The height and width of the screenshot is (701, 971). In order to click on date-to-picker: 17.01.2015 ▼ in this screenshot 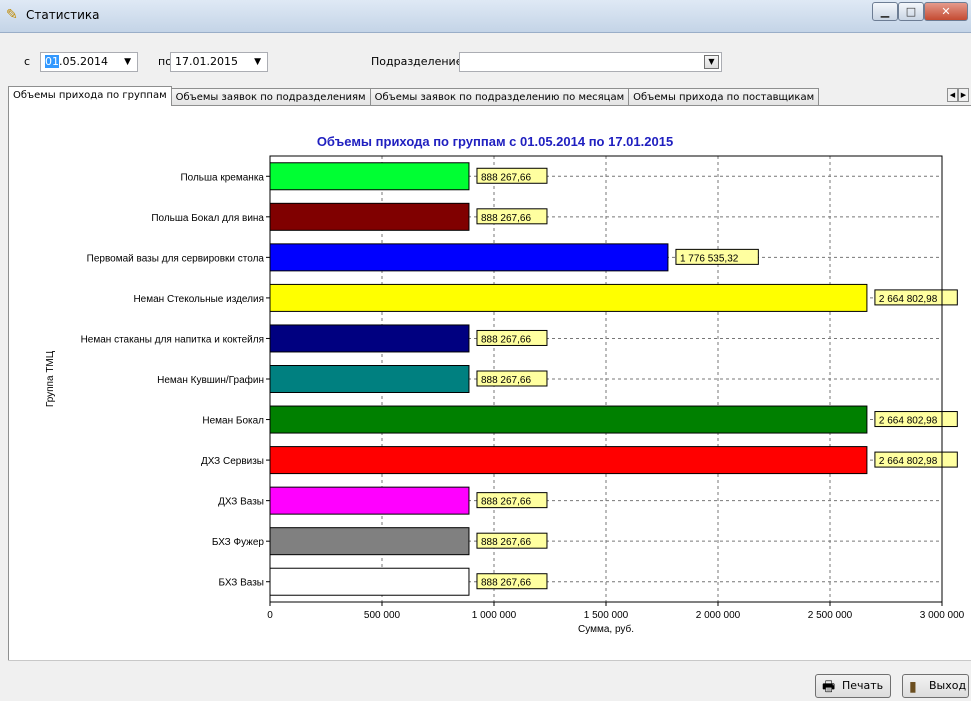, I will do `click(219, 62)`.